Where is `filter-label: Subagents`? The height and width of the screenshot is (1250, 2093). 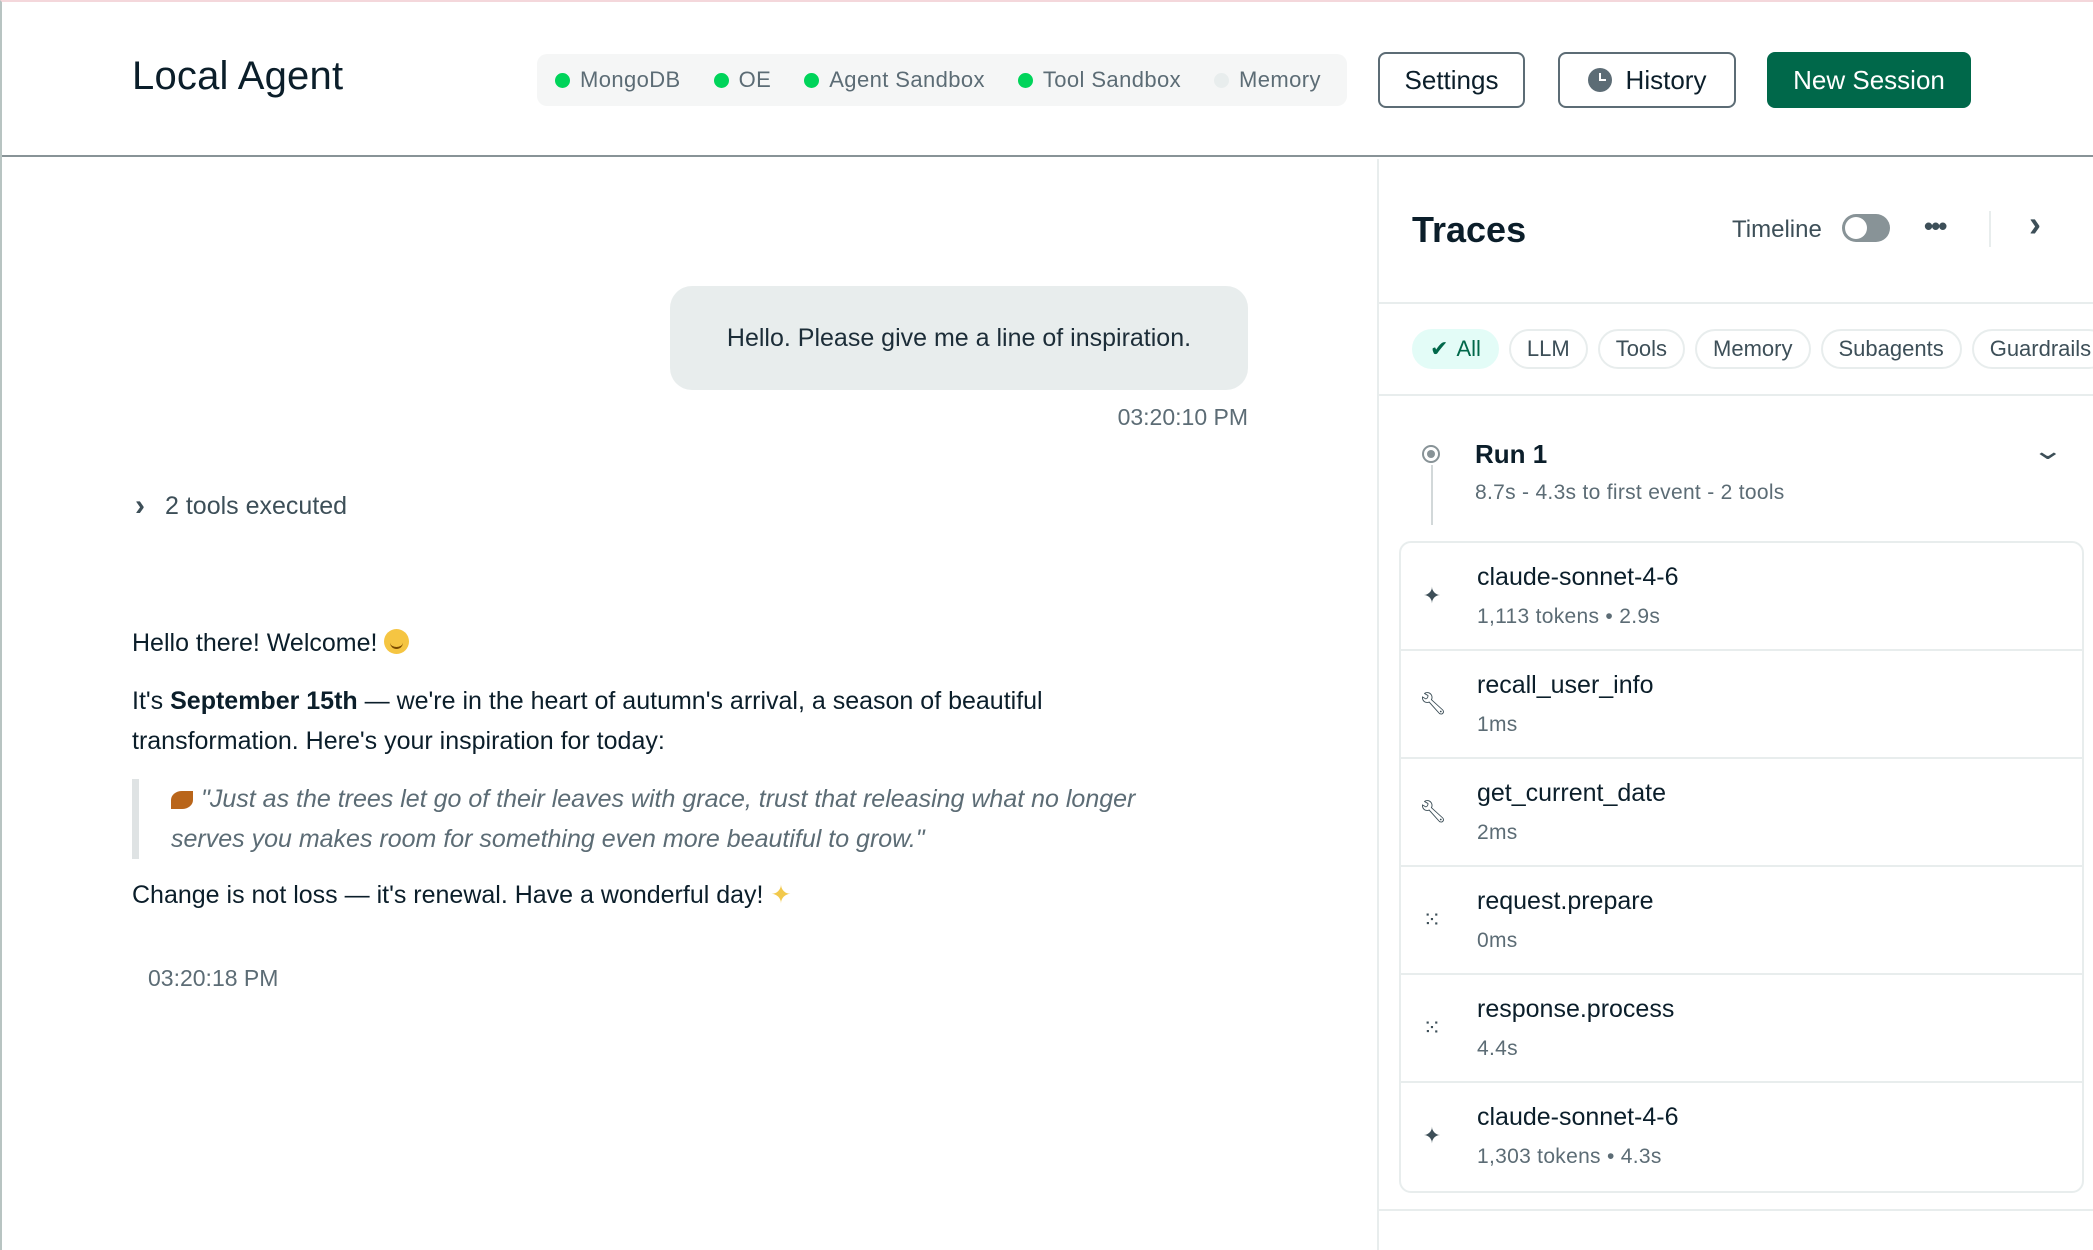
filter-label: Subagents is located at coordinates (1891, 348).